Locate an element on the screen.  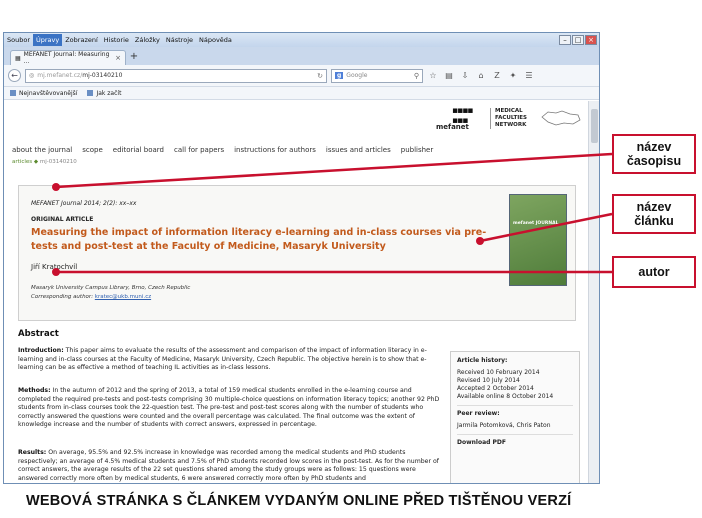
scrollbar-thumb is located at coordinates (594, 126).